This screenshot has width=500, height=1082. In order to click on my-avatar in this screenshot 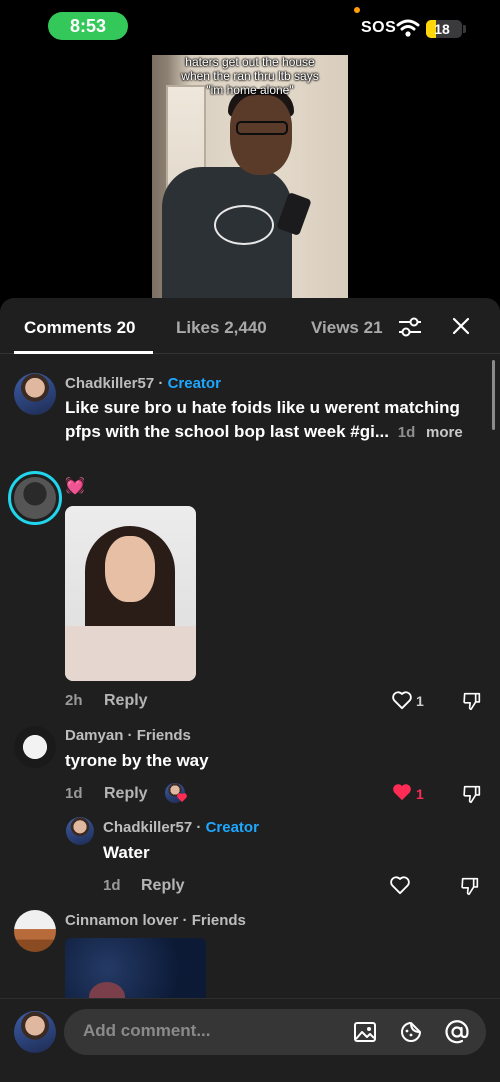, I will do `click(35, 1032)`.